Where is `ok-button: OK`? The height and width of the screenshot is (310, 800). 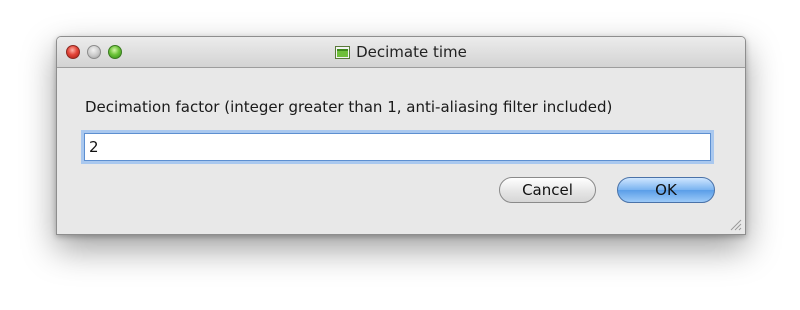
ok-button: OK is located at coordinates (666, 190).